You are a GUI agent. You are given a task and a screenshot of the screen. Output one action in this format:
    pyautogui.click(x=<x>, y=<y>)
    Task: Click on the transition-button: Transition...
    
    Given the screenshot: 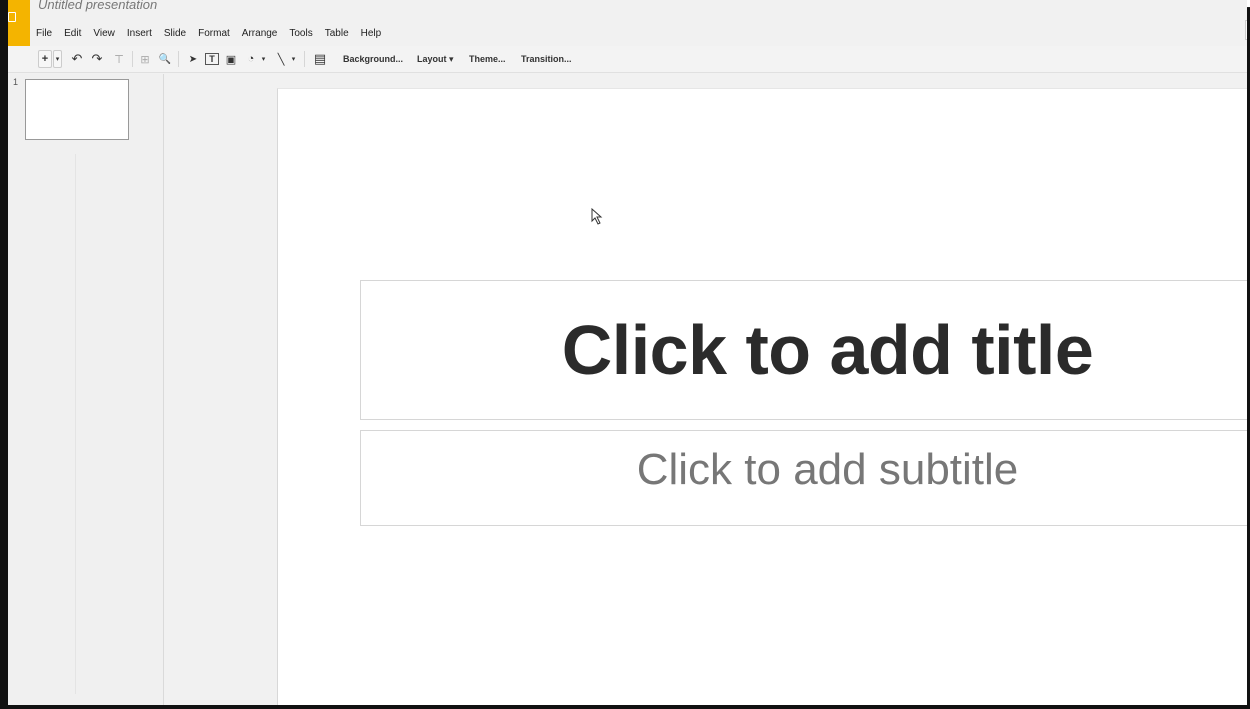 What is the action you would take?
    pyautogui.click(x=546, y=59)
    